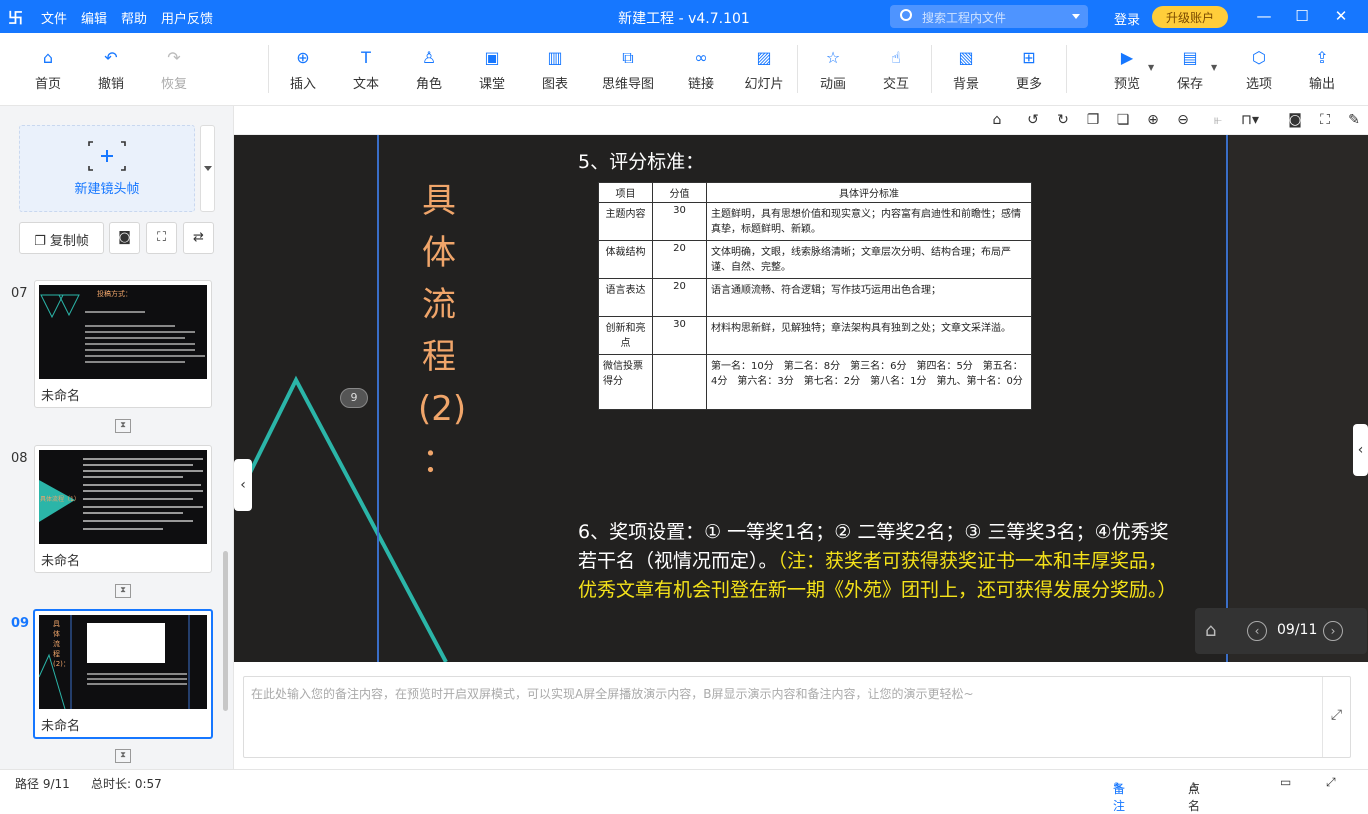 This screenshot has height=814, width=1368. What do you see at coordinates (1322, 70) in the screenshot?
I see `export-button: ⇪ 输出` at bounding box center [1322, 70].